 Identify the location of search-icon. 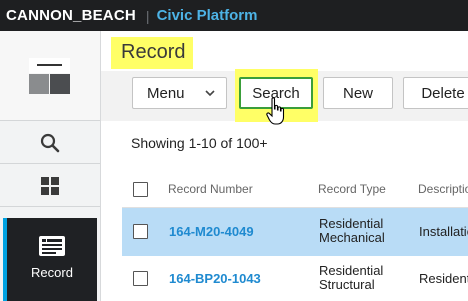
(50, 142).